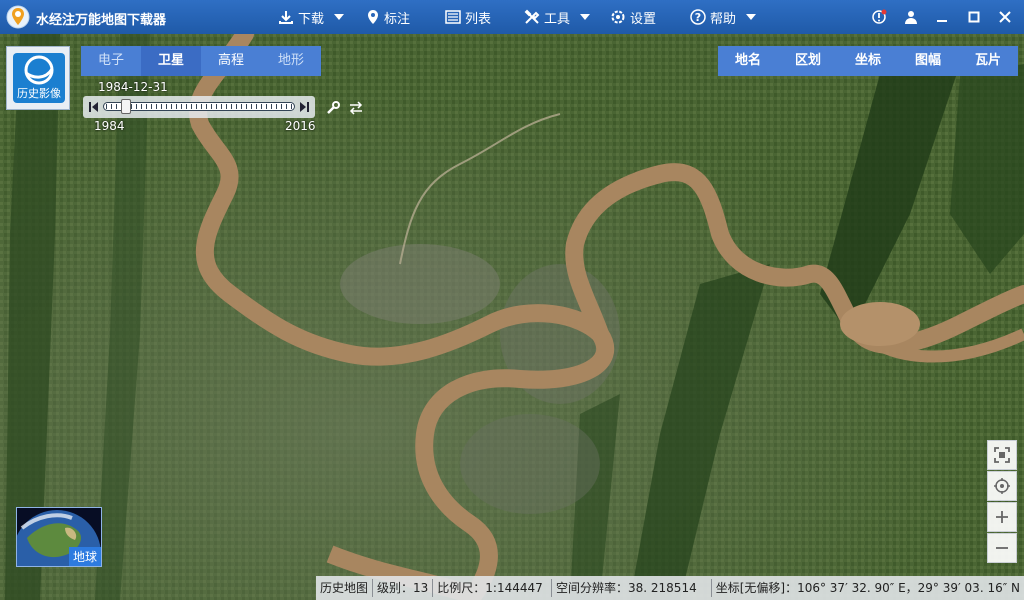 The image size is (1024, 600). I want to click on minimize-icon, so click(942, 21).